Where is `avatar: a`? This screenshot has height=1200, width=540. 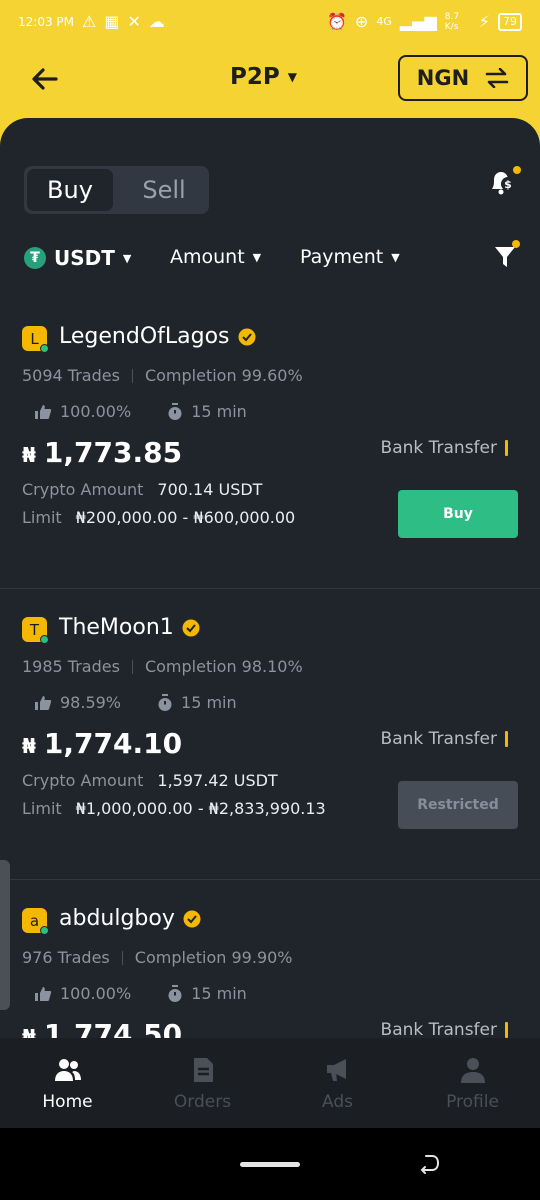 avatar: a is located at coordinates (35, 921).